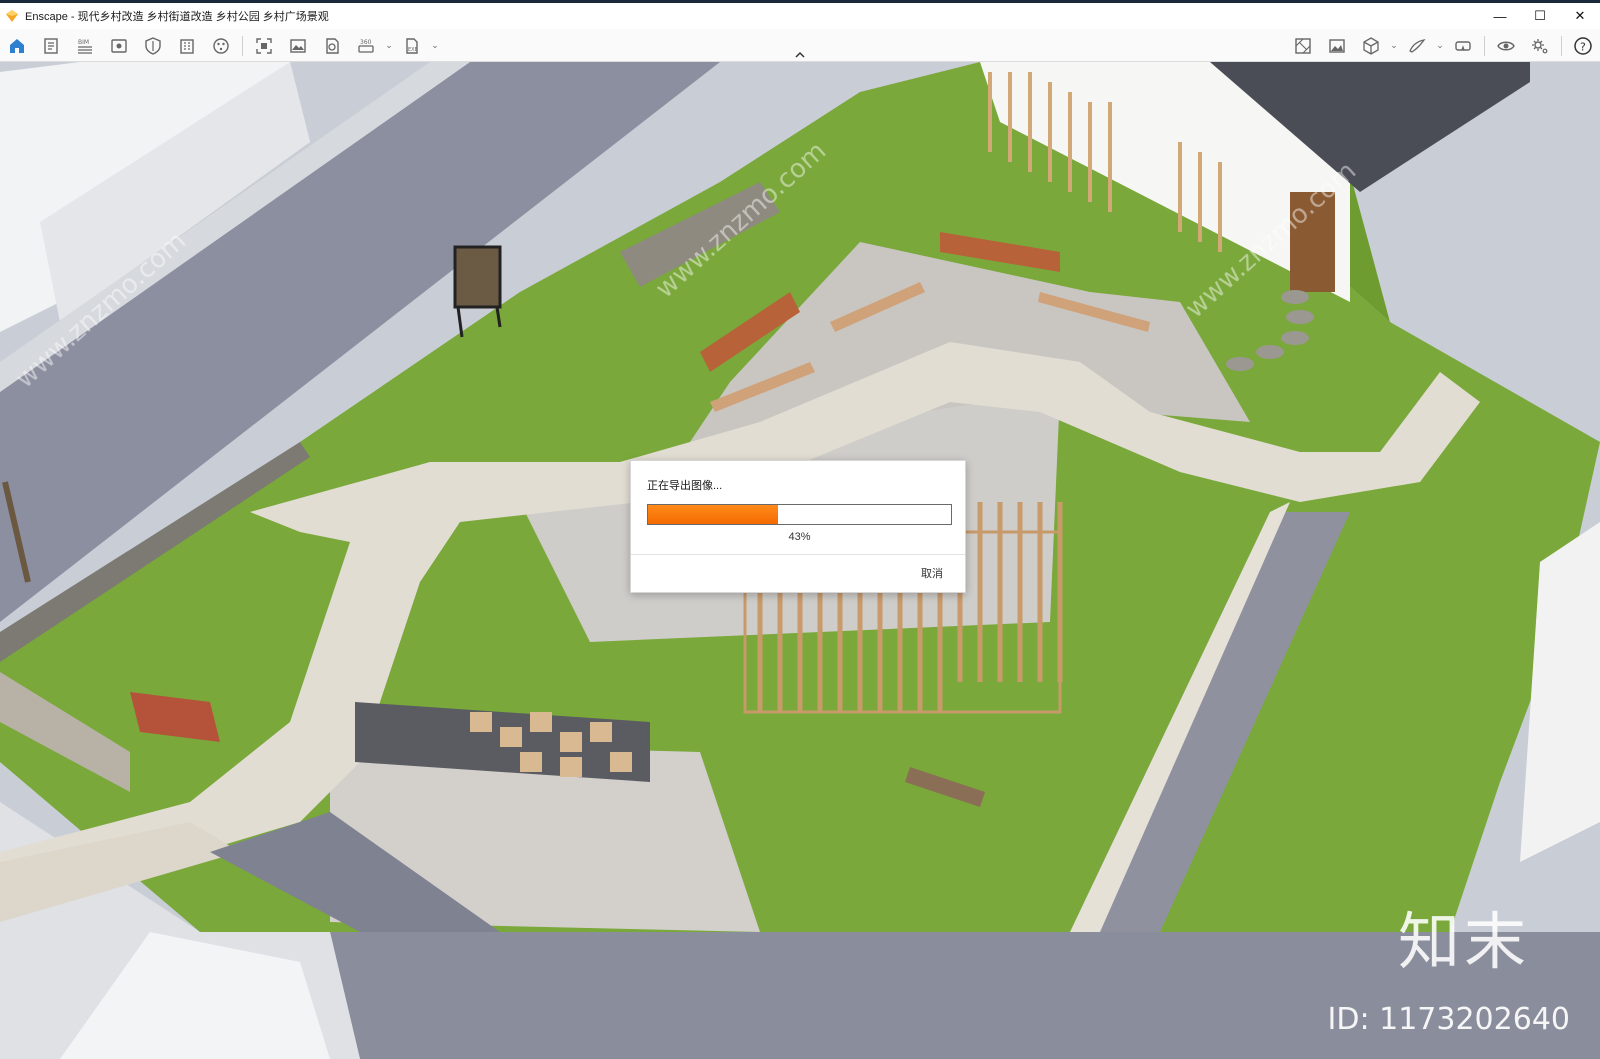  I want to click on home-button, so click(17, 45).